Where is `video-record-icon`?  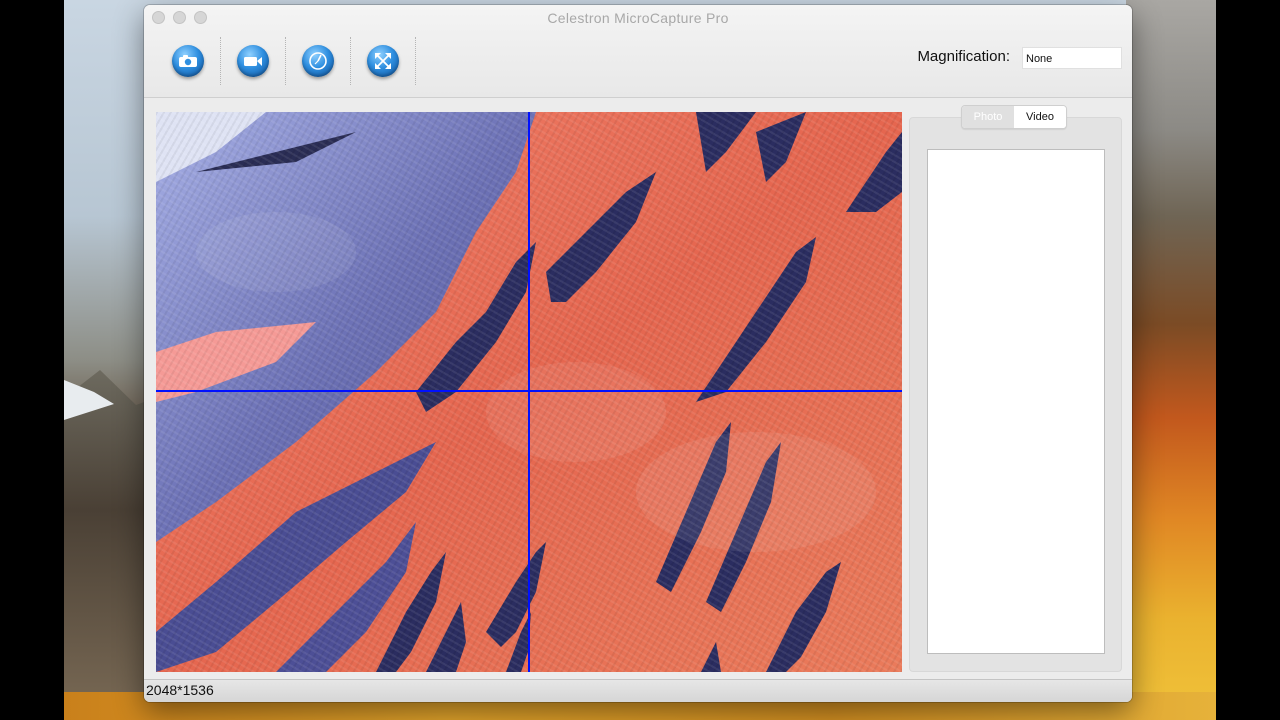 video-record-icon is located at coordinates (253, 61).